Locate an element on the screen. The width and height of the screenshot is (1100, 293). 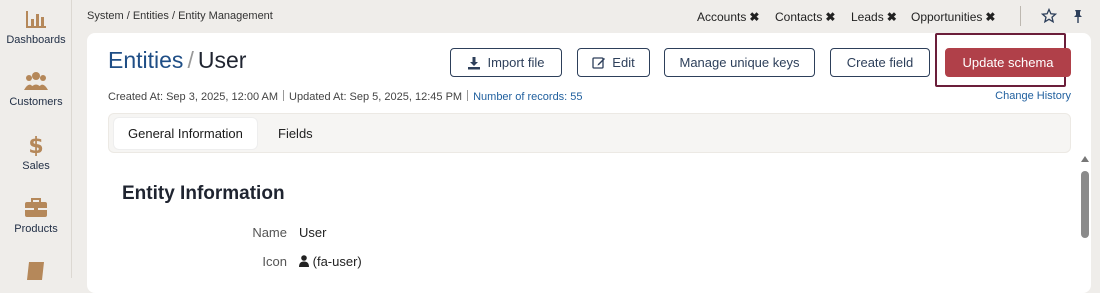
sidebar-item-knowledge is located at coordinates (36, 273).